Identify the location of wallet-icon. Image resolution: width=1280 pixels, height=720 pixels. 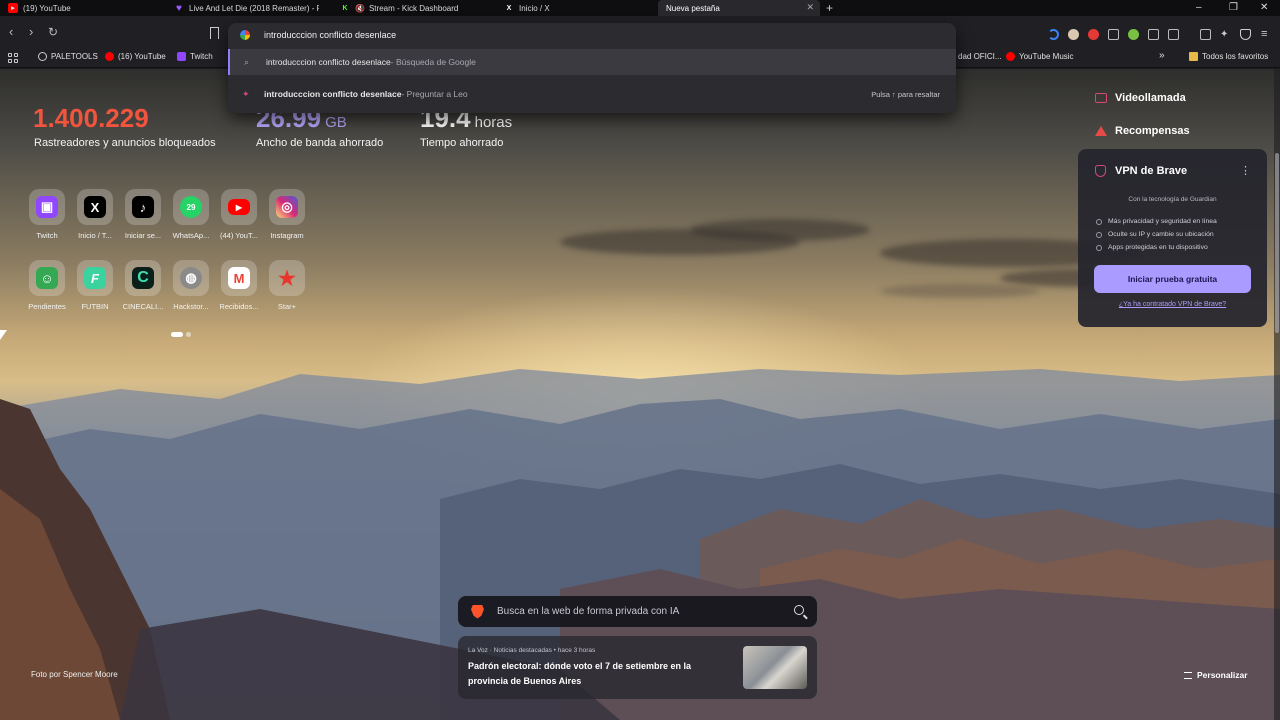
(1205, 34).